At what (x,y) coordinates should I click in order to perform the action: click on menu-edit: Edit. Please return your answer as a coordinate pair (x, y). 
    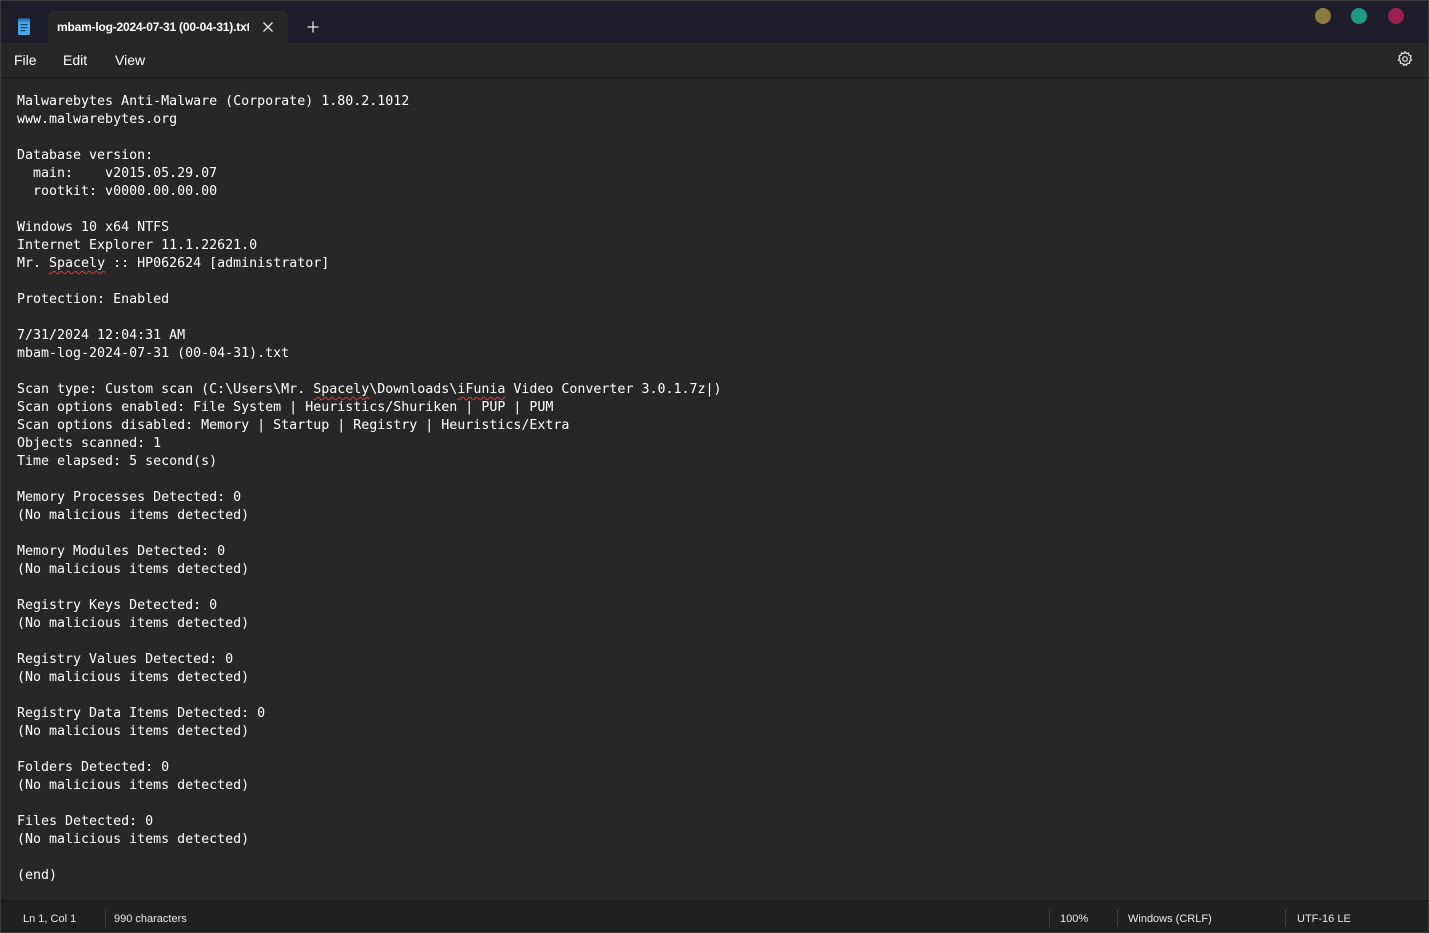
    Looking at the image, I should click on (75, 60).